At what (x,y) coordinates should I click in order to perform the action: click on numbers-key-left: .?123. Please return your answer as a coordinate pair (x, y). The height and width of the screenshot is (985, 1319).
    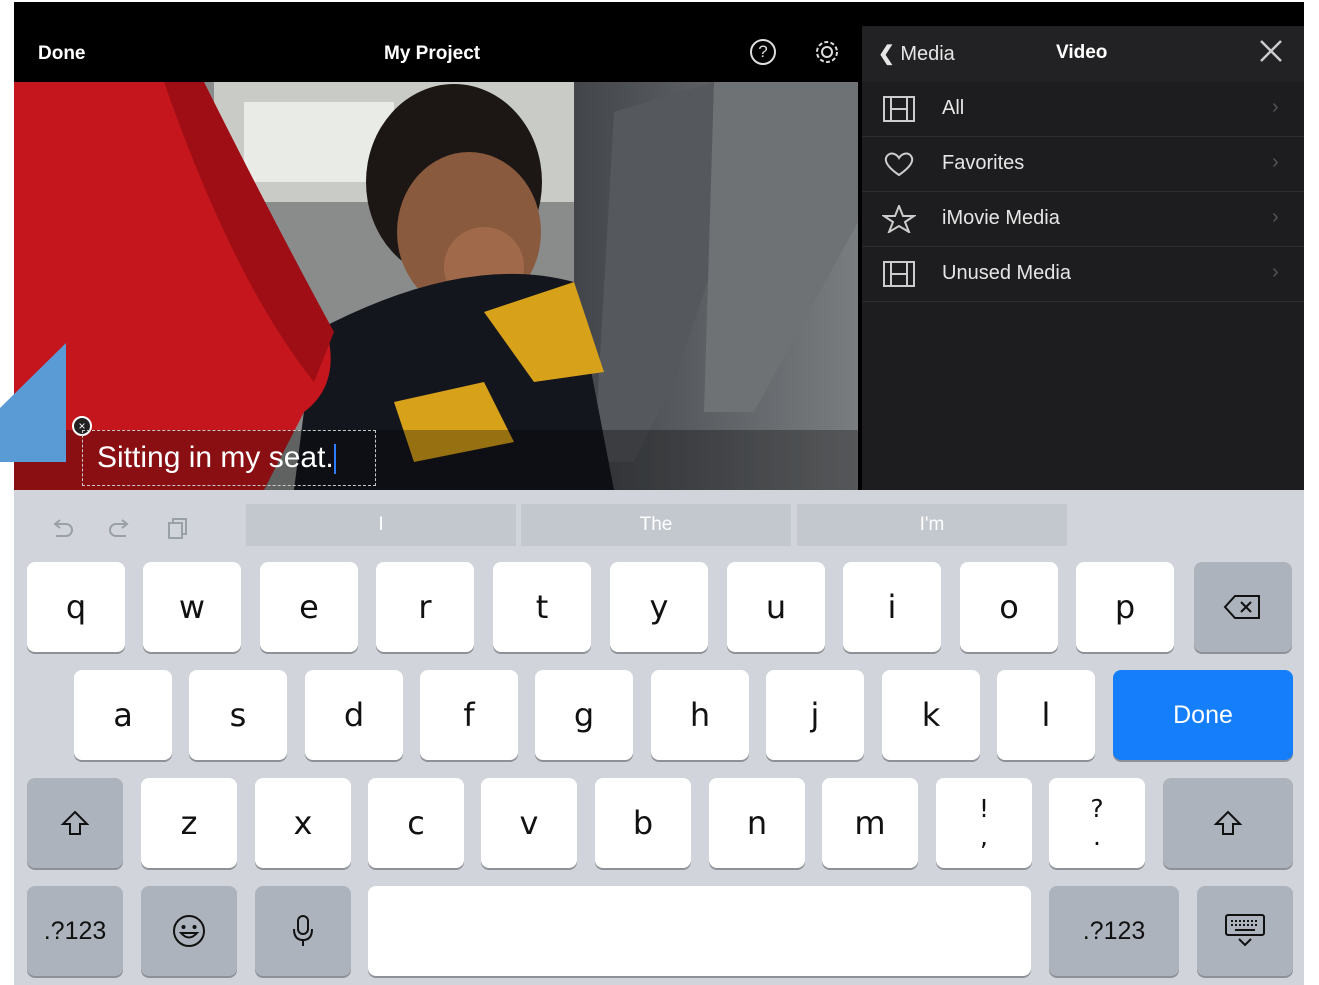
    Looking at the image, I should click on (75, 931).